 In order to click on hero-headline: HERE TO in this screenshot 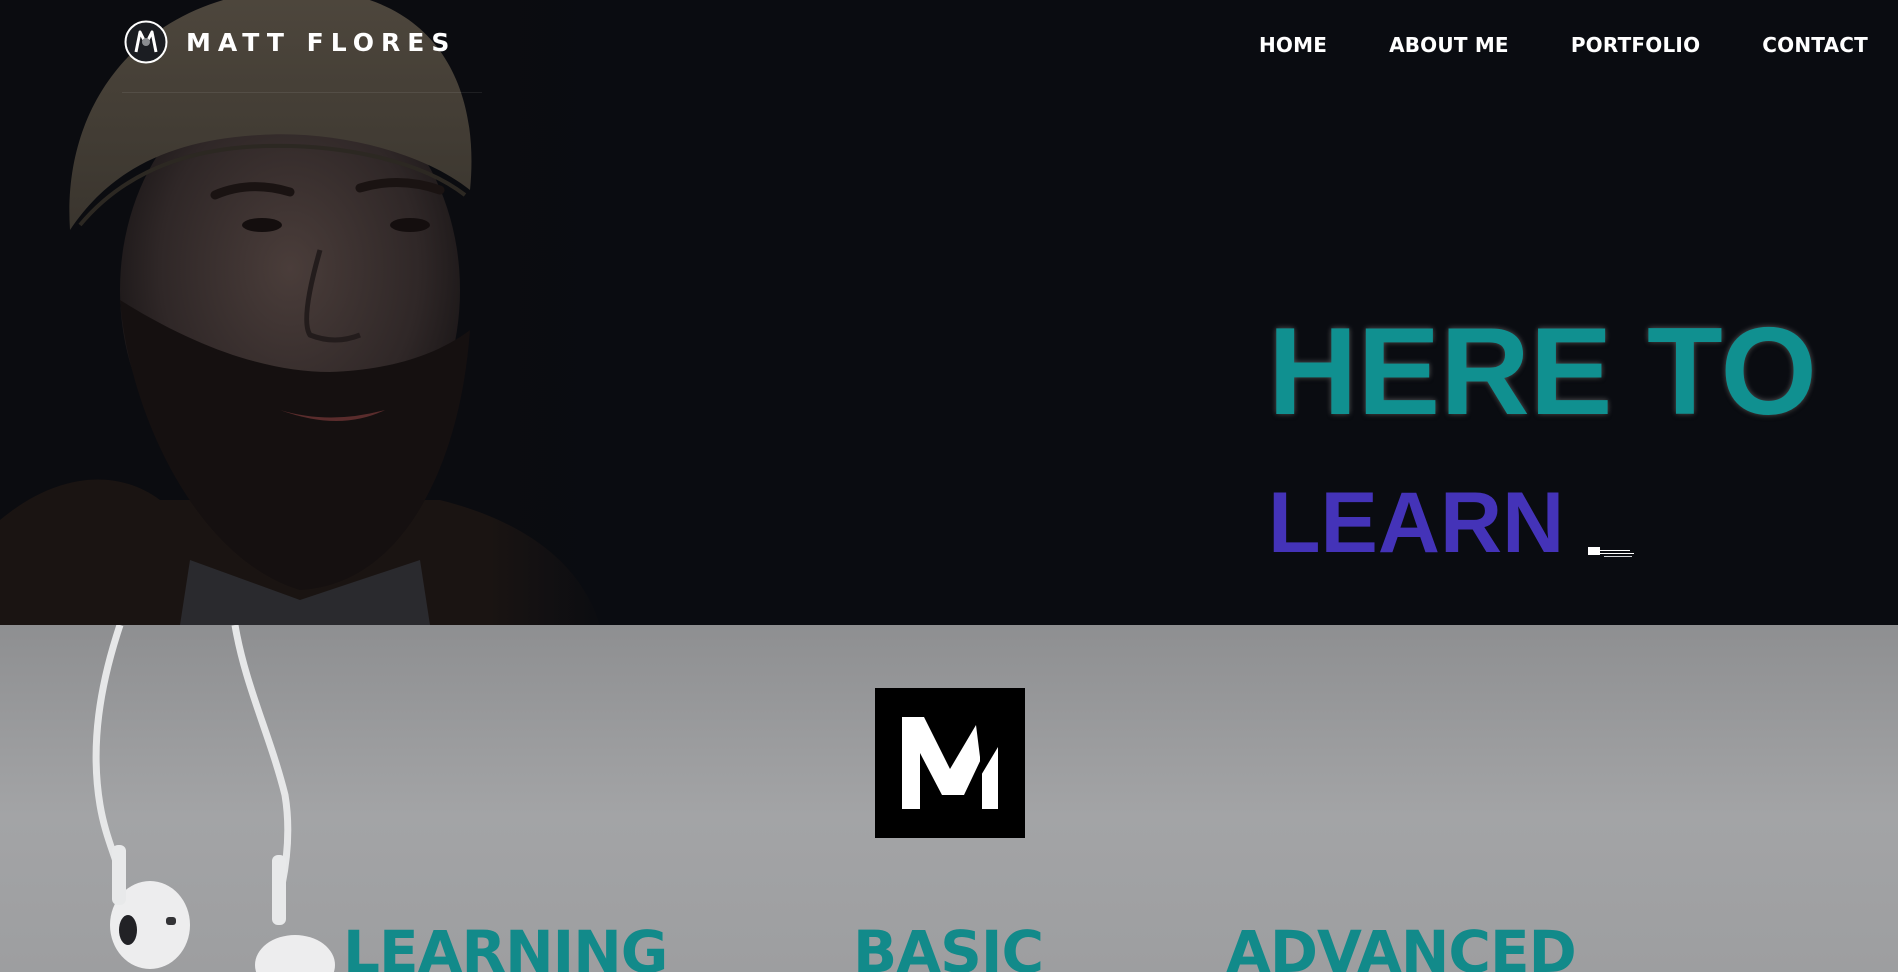, I will do `click(1542, 372)`.